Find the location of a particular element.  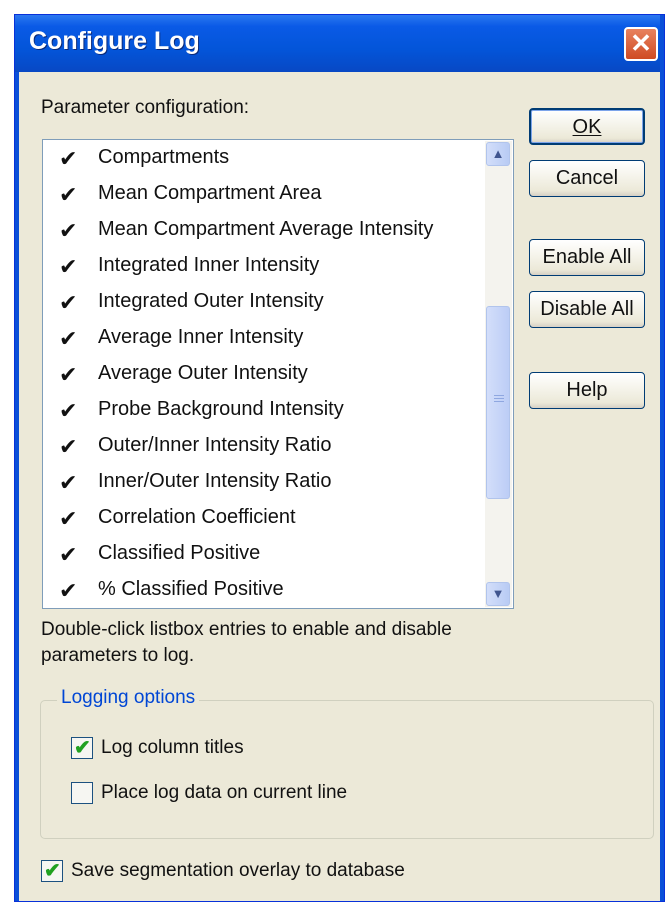

list-item: ✔ Average Outer Intensity is located at coordinates (258, 374).